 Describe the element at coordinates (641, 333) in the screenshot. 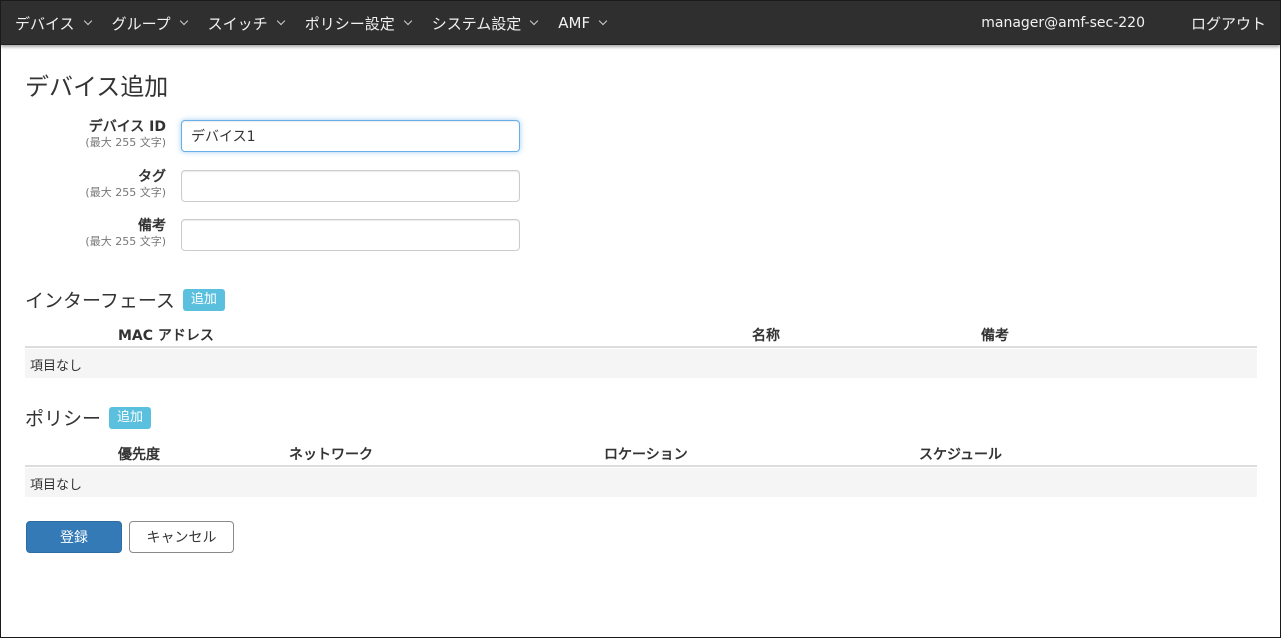

I see `interfaces-table-header: MAC アドレス 名称 備考` at that location.